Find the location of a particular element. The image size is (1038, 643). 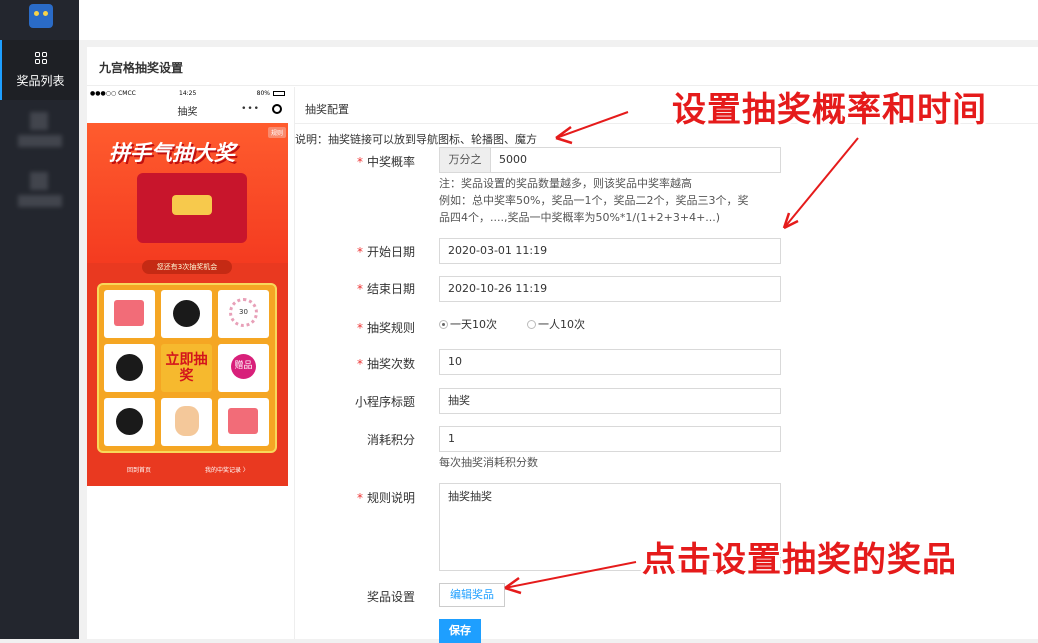

end-date-label: * 结束日期 is located at coordinates (355, 288).